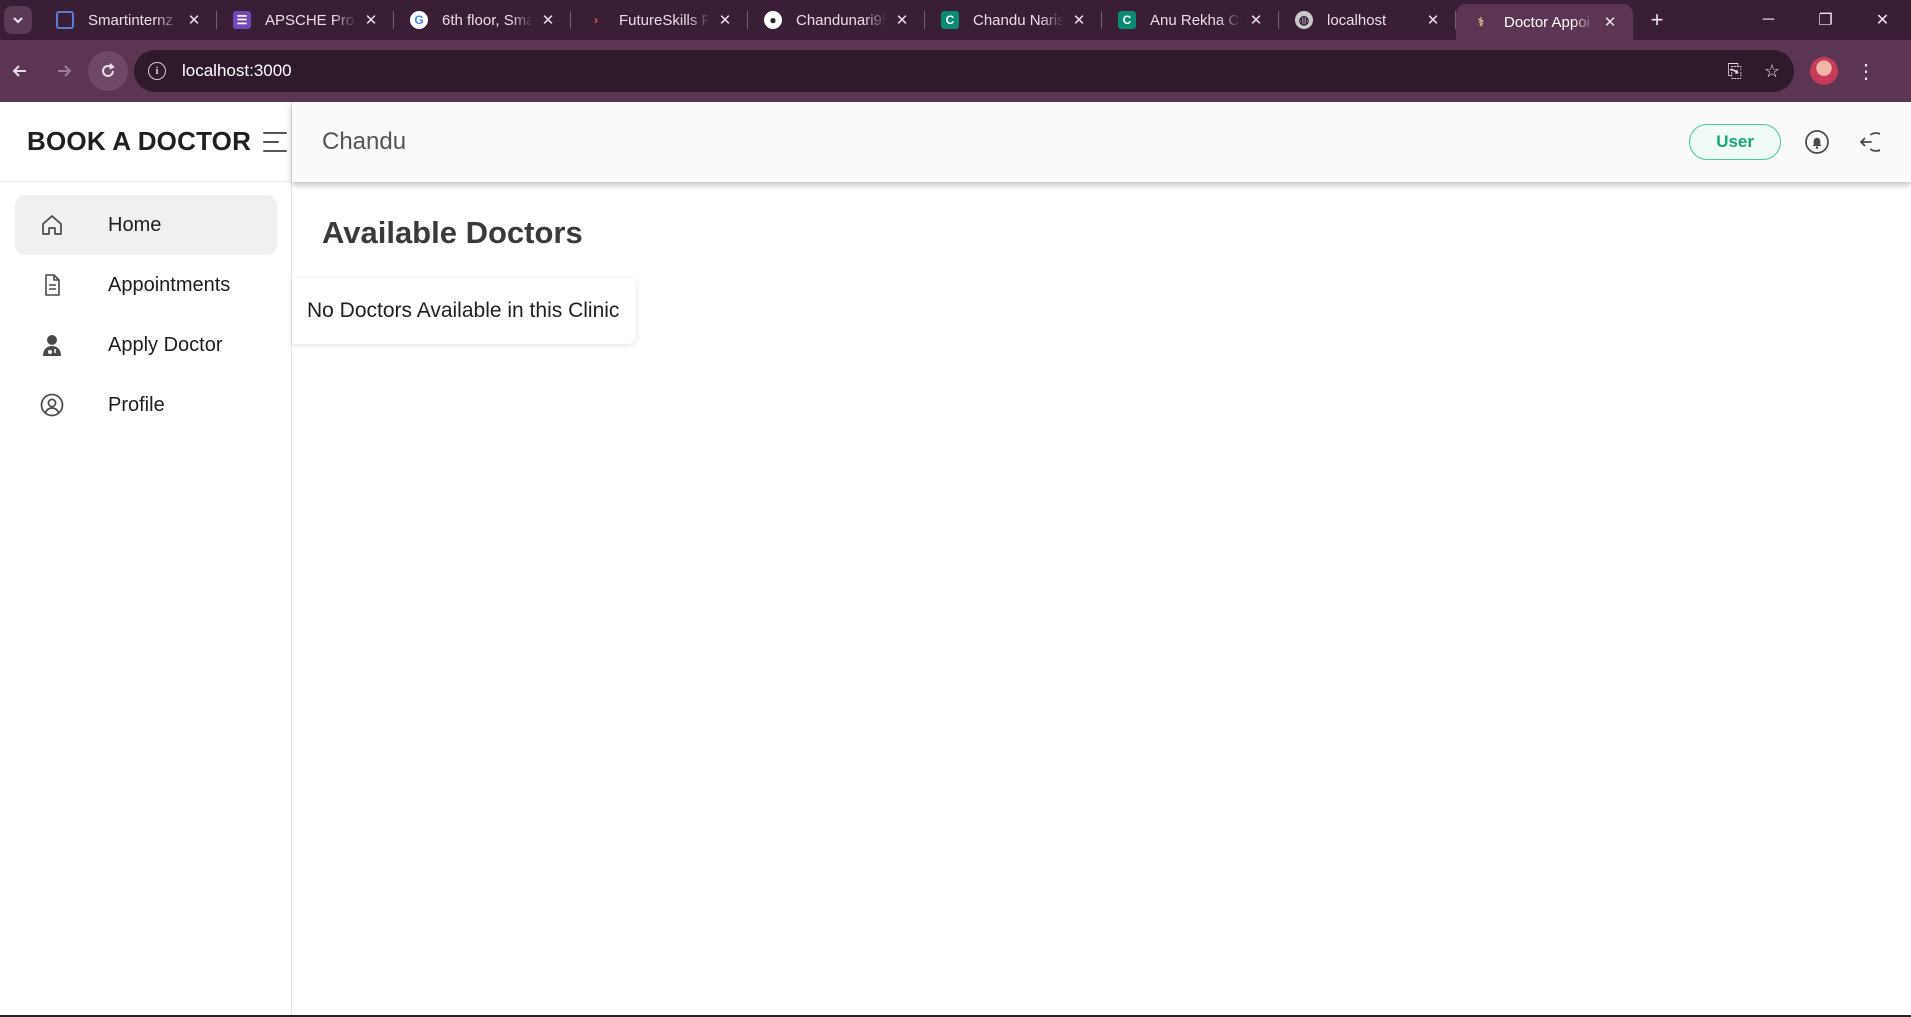 This screenshot has width=1911, height=1017. What do you see at coordinates (136, 404) in the screenshot?
I see `sidebar-item-label: Profile` at bounding box center [136, 404].